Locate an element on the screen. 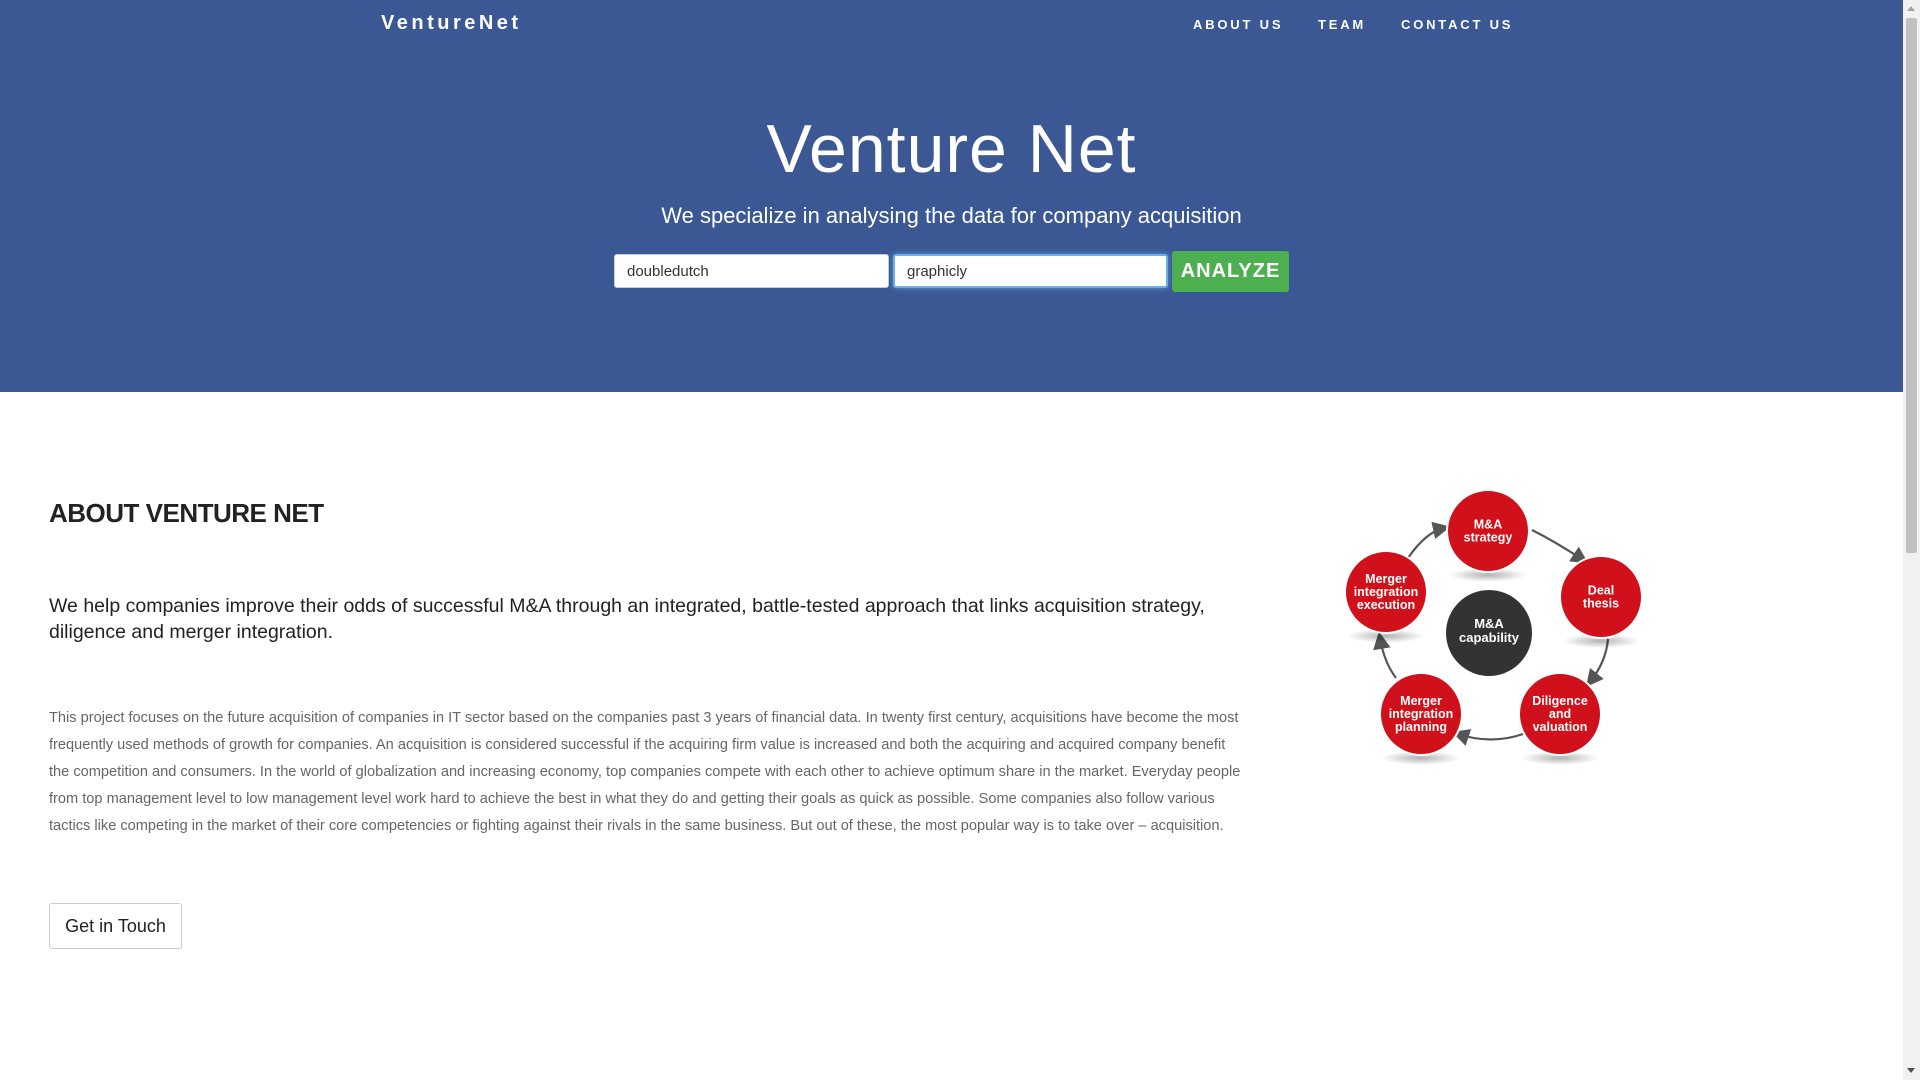 The image size is (1920, 1080). cycle-step-4: Mergerintegrationplanning is located at coordinates (1421, 718).